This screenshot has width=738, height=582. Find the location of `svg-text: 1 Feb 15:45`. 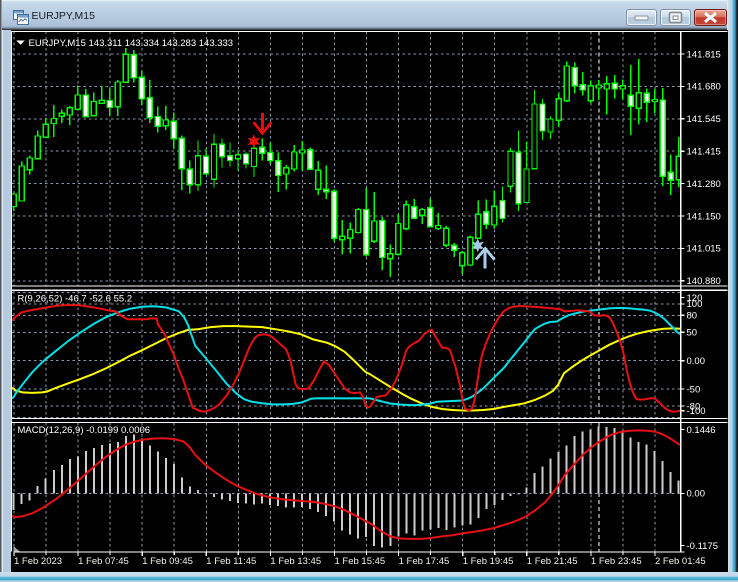

svg-text: 1 Feb 15:45 is located at coordinates (360, 561).